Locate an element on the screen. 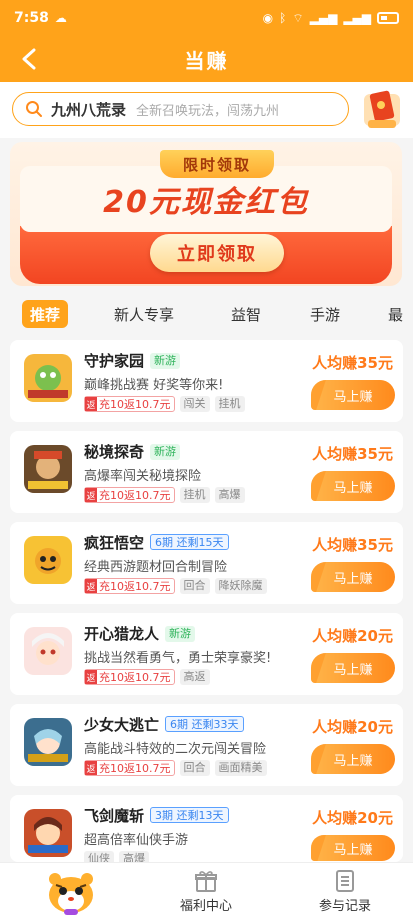  game-name: 少女大逃亡 6期 还剩33天 is located at coordinates (164, 724).